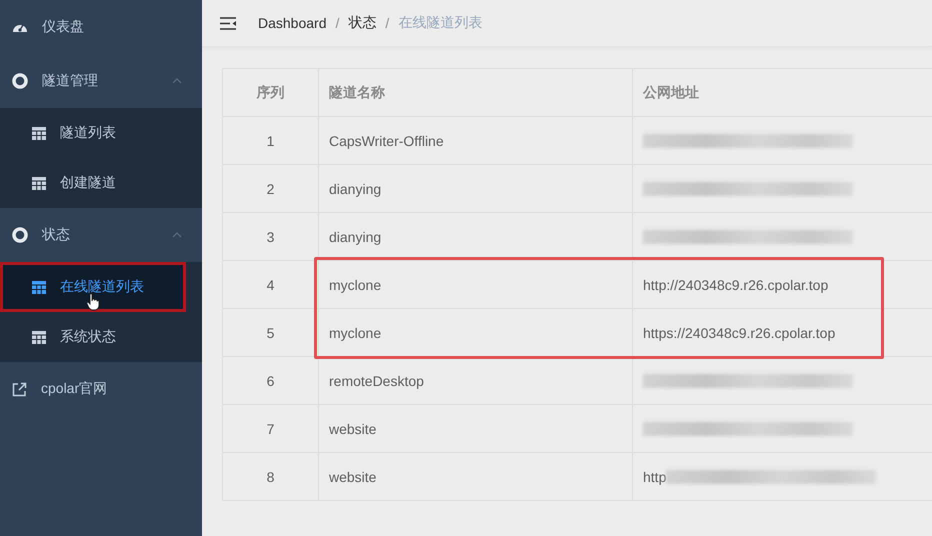 This screenshot has height=536, width=932. Describe the element at coordinates (476, 381) in the screenshot. I see `table-cell: remoteDesktop` at that location.